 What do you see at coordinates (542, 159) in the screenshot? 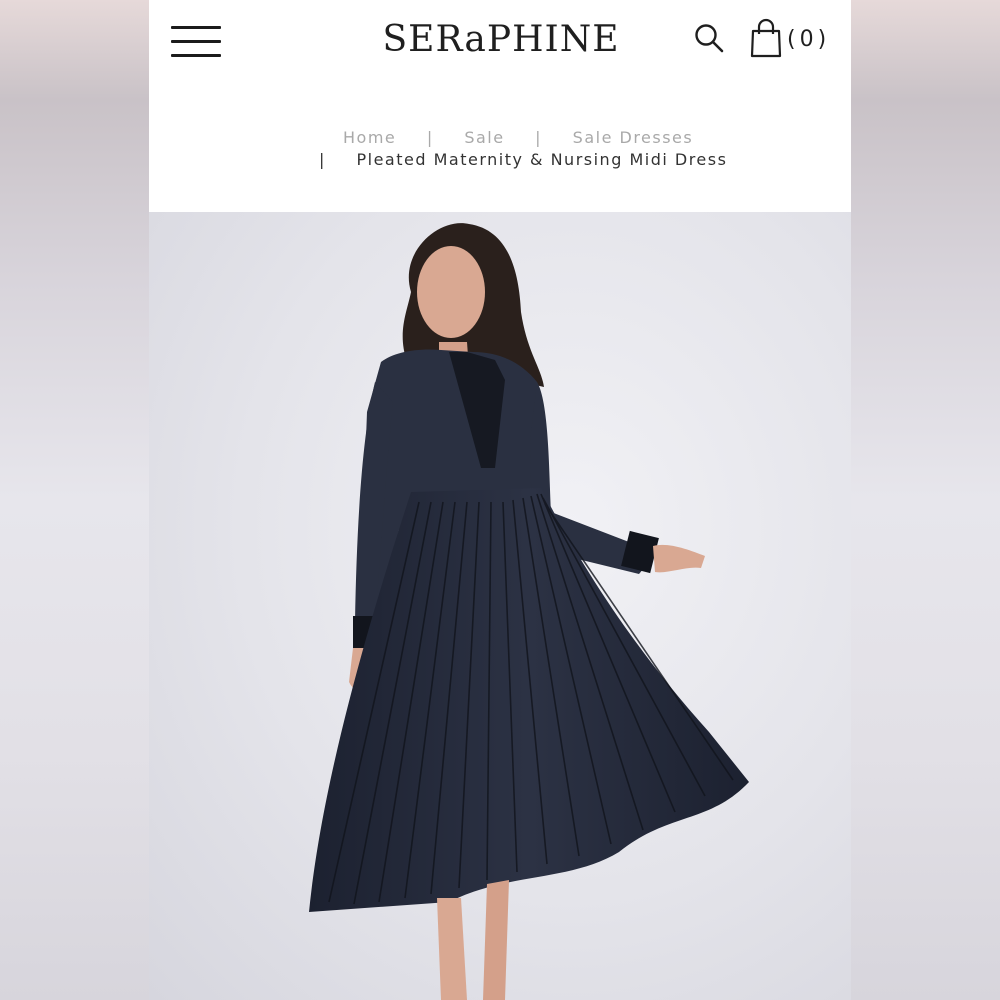
I see `breadcrumb-current: Pleated Maternity & Nursing Midi Dress` at bounding box center [542, 159].